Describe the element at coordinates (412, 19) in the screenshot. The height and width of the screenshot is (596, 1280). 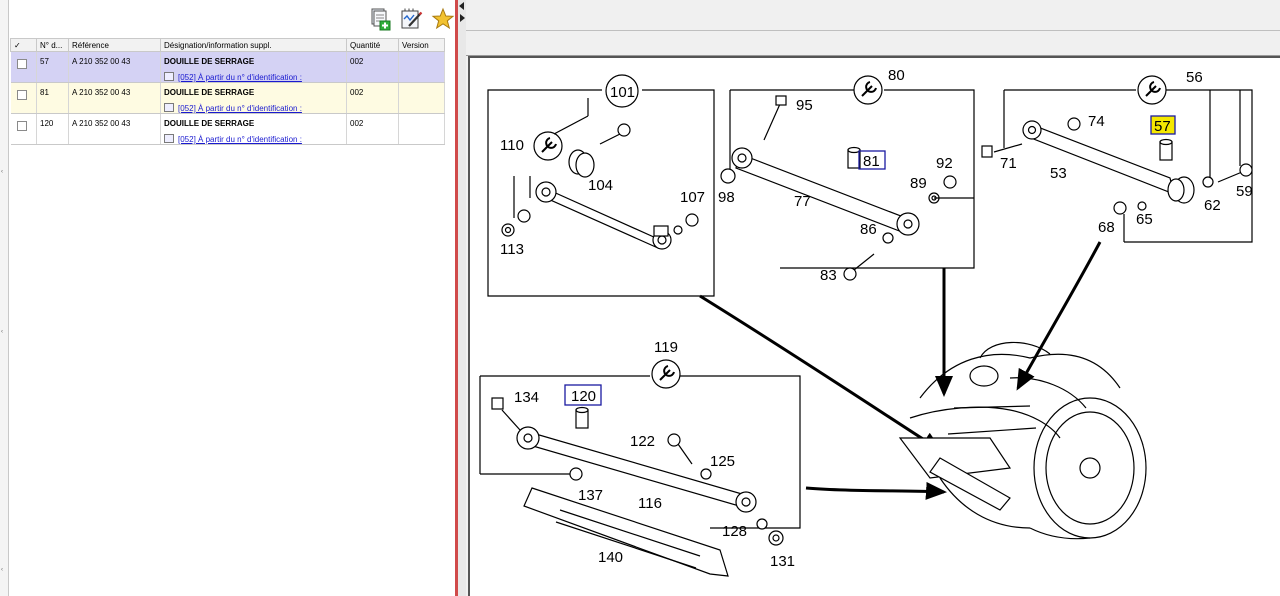
I see `notepad-edit-icon` at that location.